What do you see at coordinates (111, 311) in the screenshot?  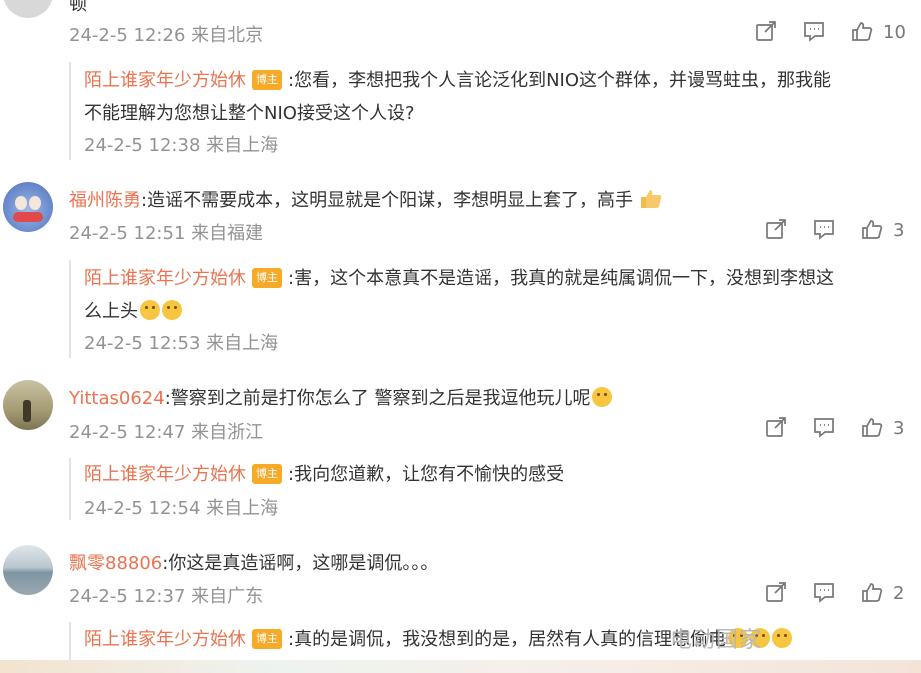 I see `reply-line: 么上头` at bounding box center [111, 311].